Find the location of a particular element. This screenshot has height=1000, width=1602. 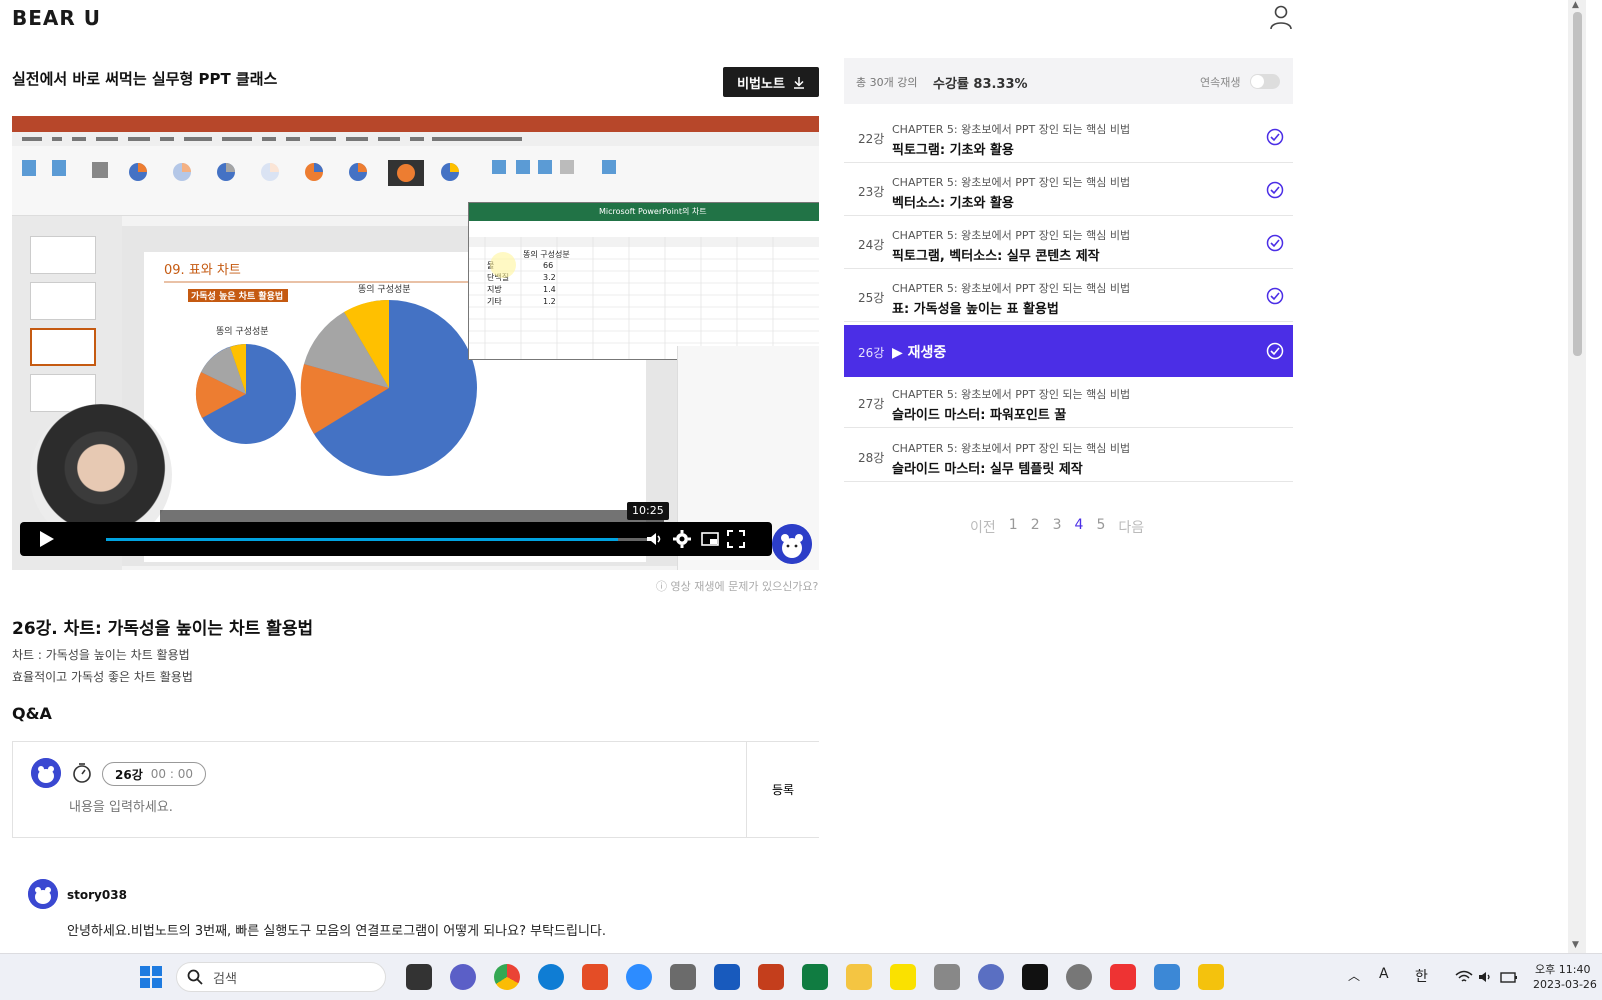

lesson-number: 26강 is located at coordinates (871, 353).